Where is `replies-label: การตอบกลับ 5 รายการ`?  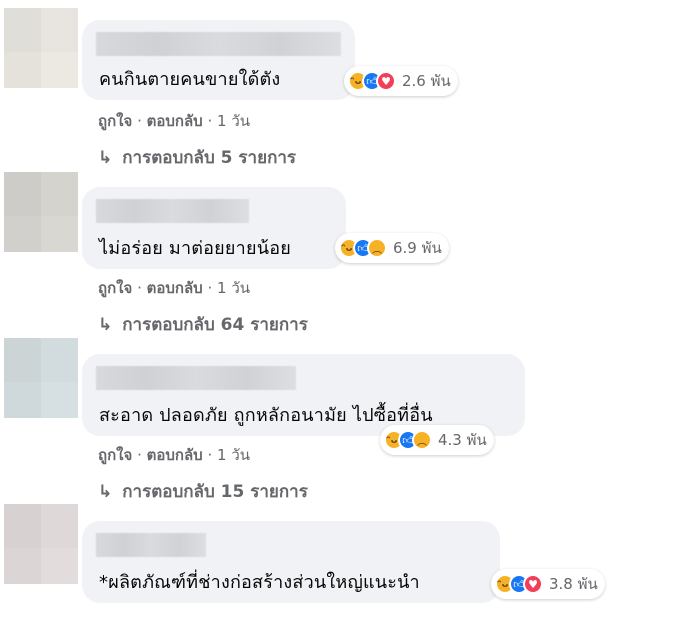
replies-label: การตอบกลับ 5 รายการ is located at coordinates (209, 158).